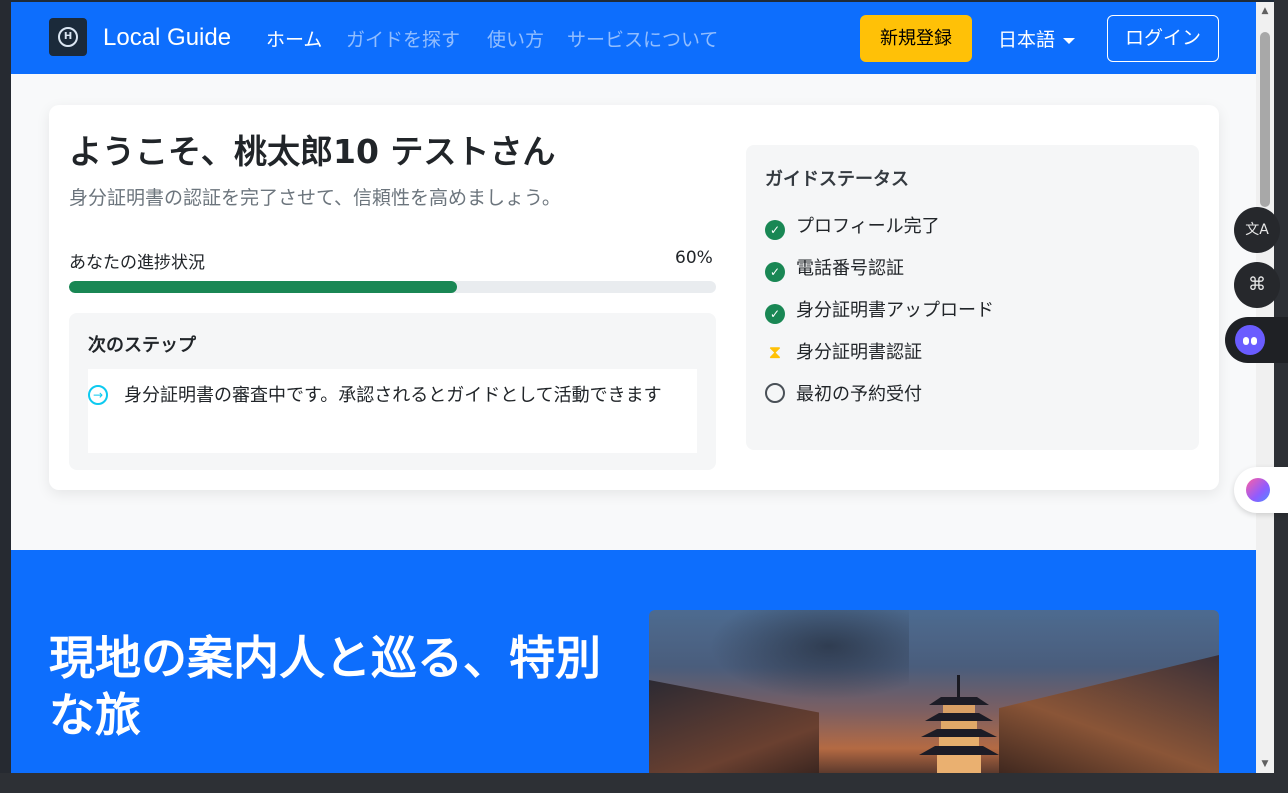 Image resolution: width=1288 pixels, height=793 pixels. I want to click on tree-silhouette, so click(809, 655).